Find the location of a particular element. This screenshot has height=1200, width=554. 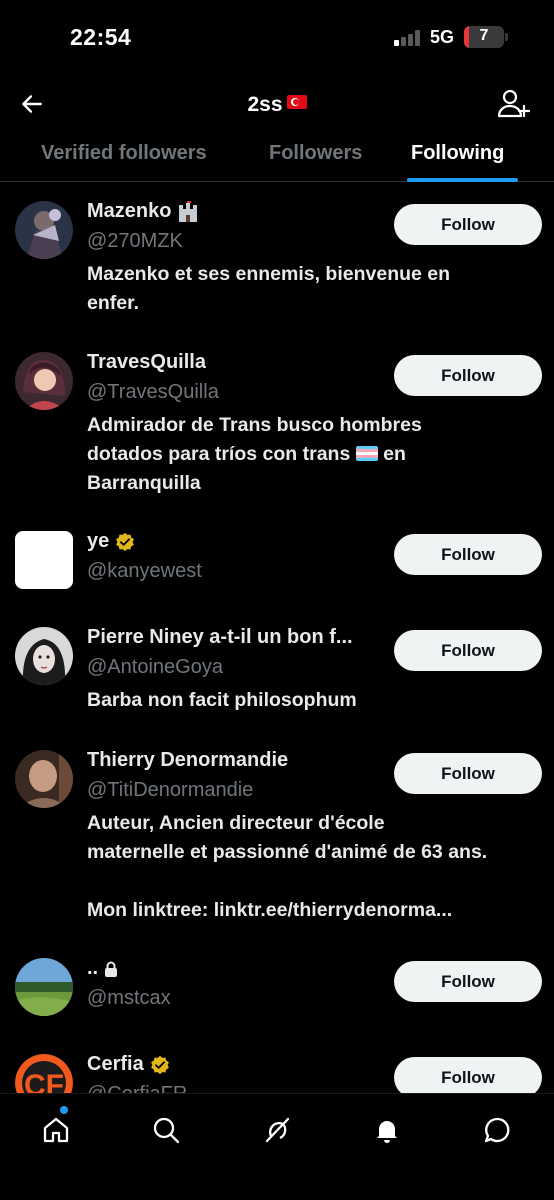

display-name: TravesQuilla is located at coordinates (146, 362).